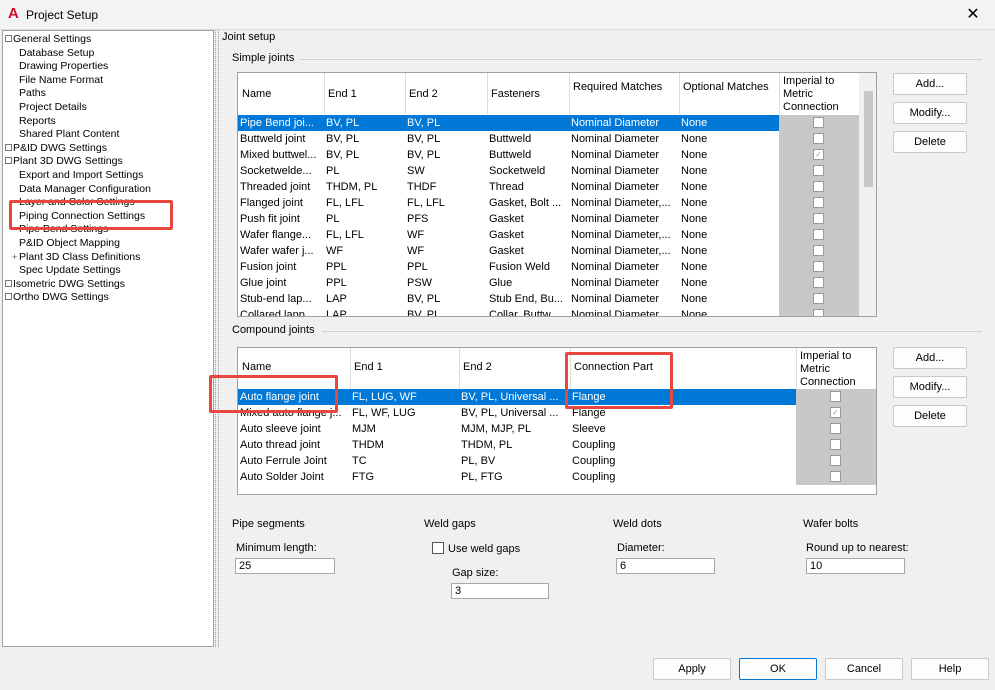  Describe the element at coordinates (517, 445) in the screenshot. I see `table-row: Auto thread joint THDM THDM, PL Coupling` at that location.